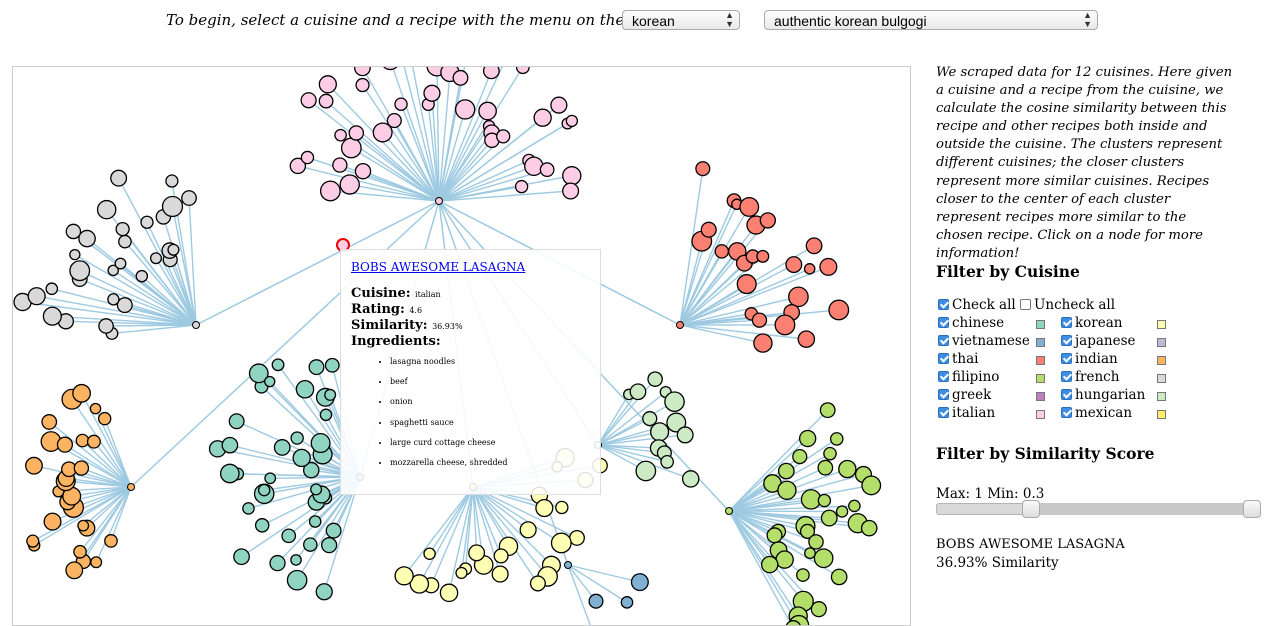  I want to click on recipe-select: authentic korean bulgogi ▲▼, so click(931, 20).